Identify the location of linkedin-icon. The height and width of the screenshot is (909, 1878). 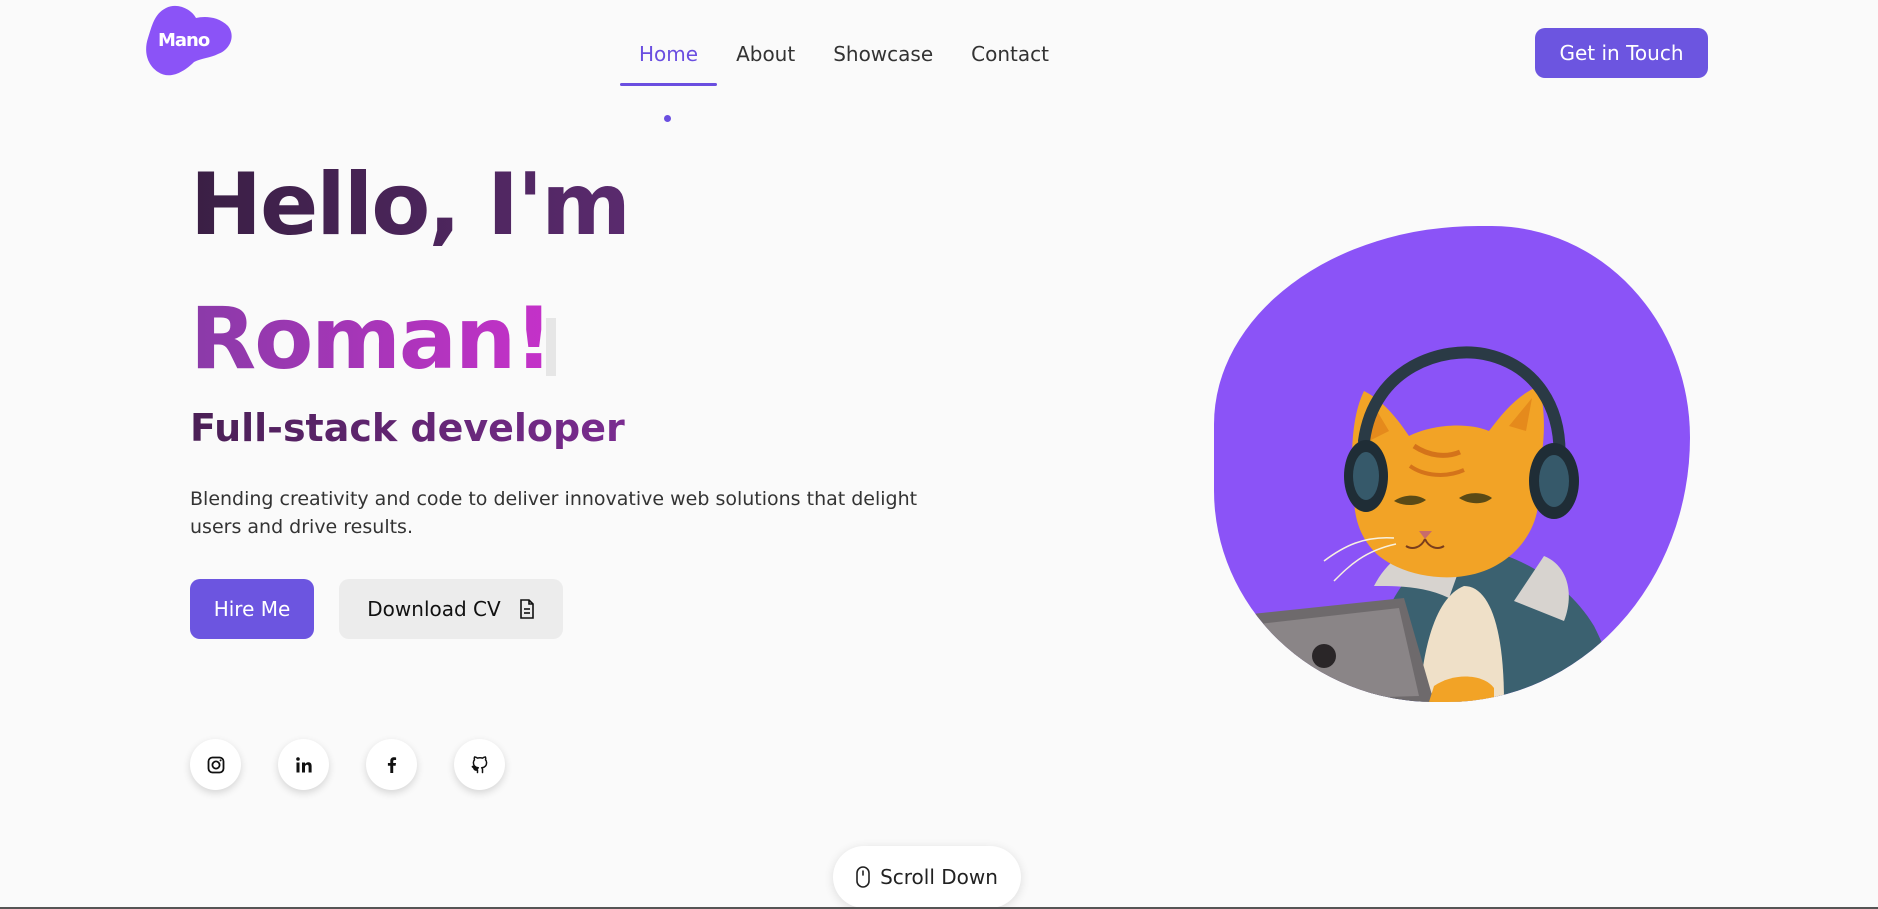
(303, 764).